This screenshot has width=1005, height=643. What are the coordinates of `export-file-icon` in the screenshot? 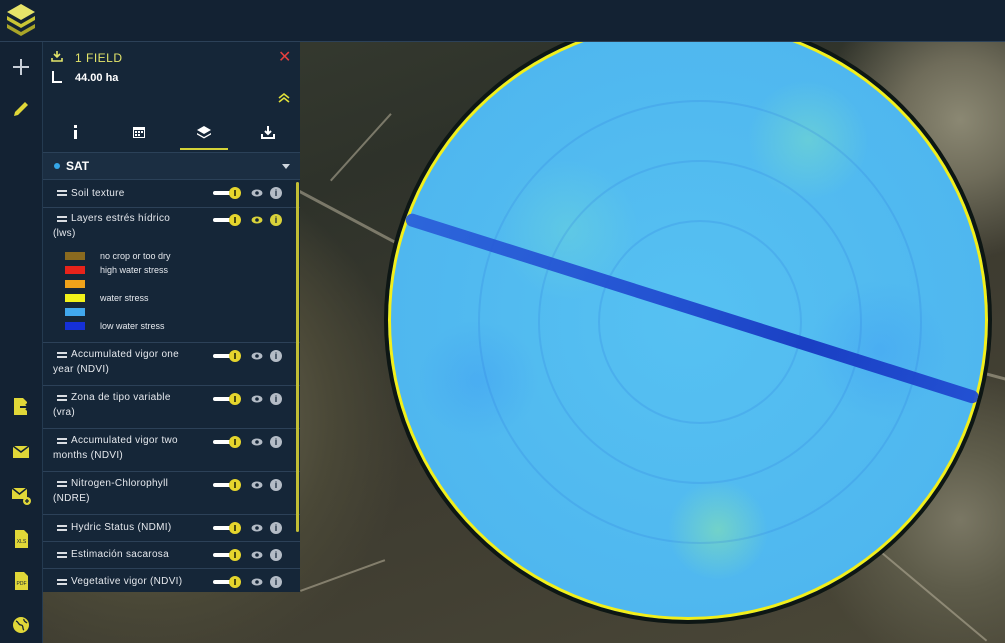 It's located at (21, 407).